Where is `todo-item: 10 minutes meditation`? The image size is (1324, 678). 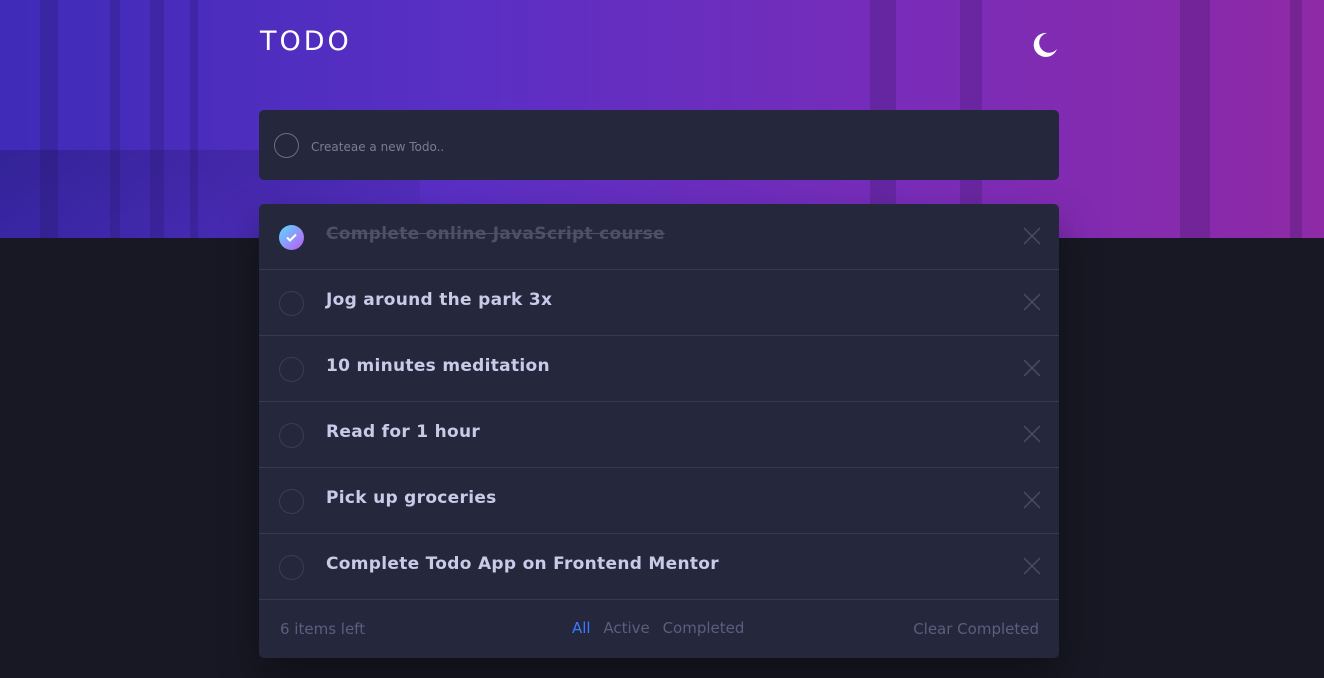
todo-item: 10 minutes meditation is located at coordinates (659, 369).